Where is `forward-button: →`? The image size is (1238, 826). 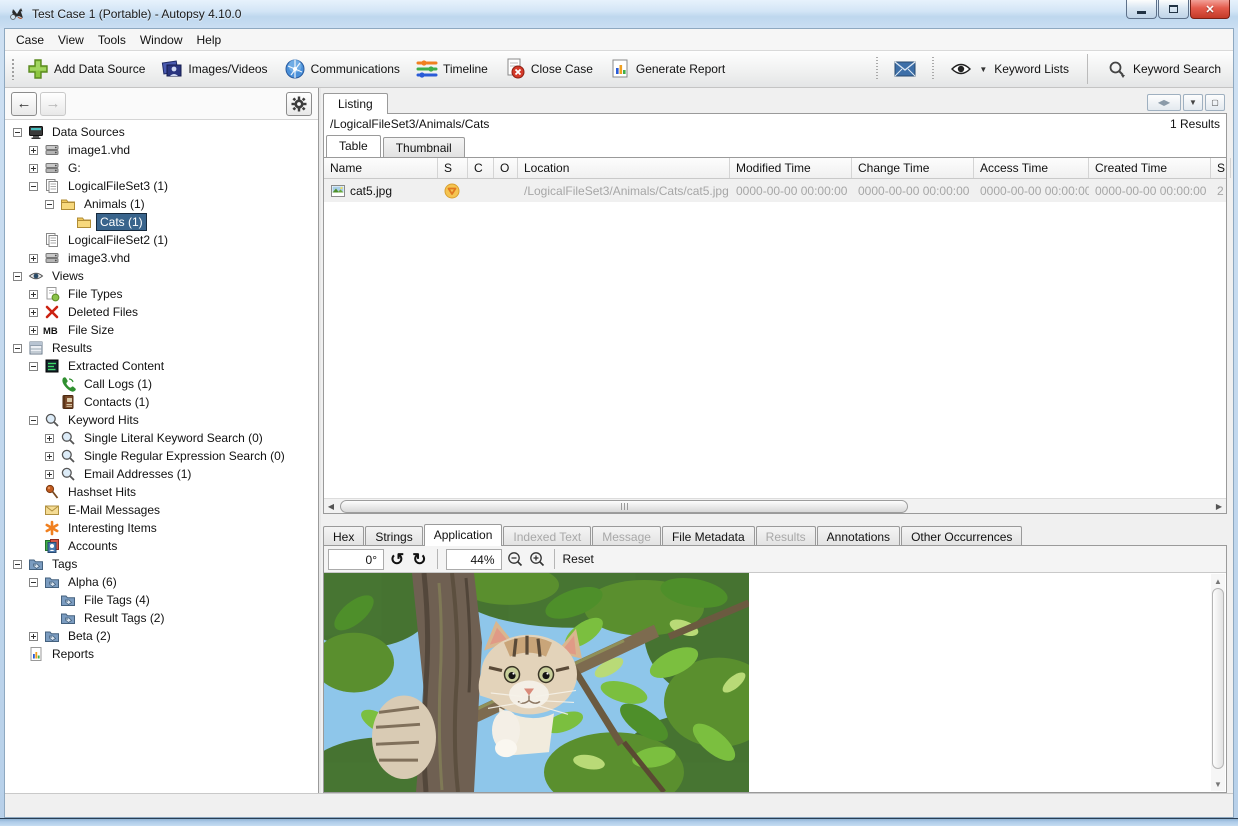
forward-button: → is located at coordinates (53, 103).